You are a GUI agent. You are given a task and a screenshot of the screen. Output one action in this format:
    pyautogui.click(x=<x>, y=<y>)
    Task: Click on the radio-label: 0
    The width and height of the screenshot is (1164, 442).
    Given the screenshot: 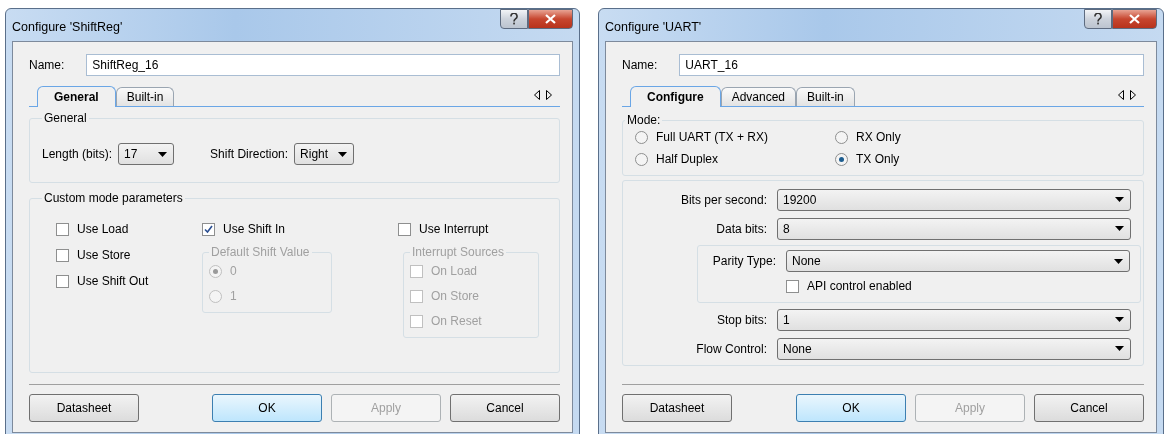 What is the action you would take?
    pyautogui.click(x=233, y=271)
    